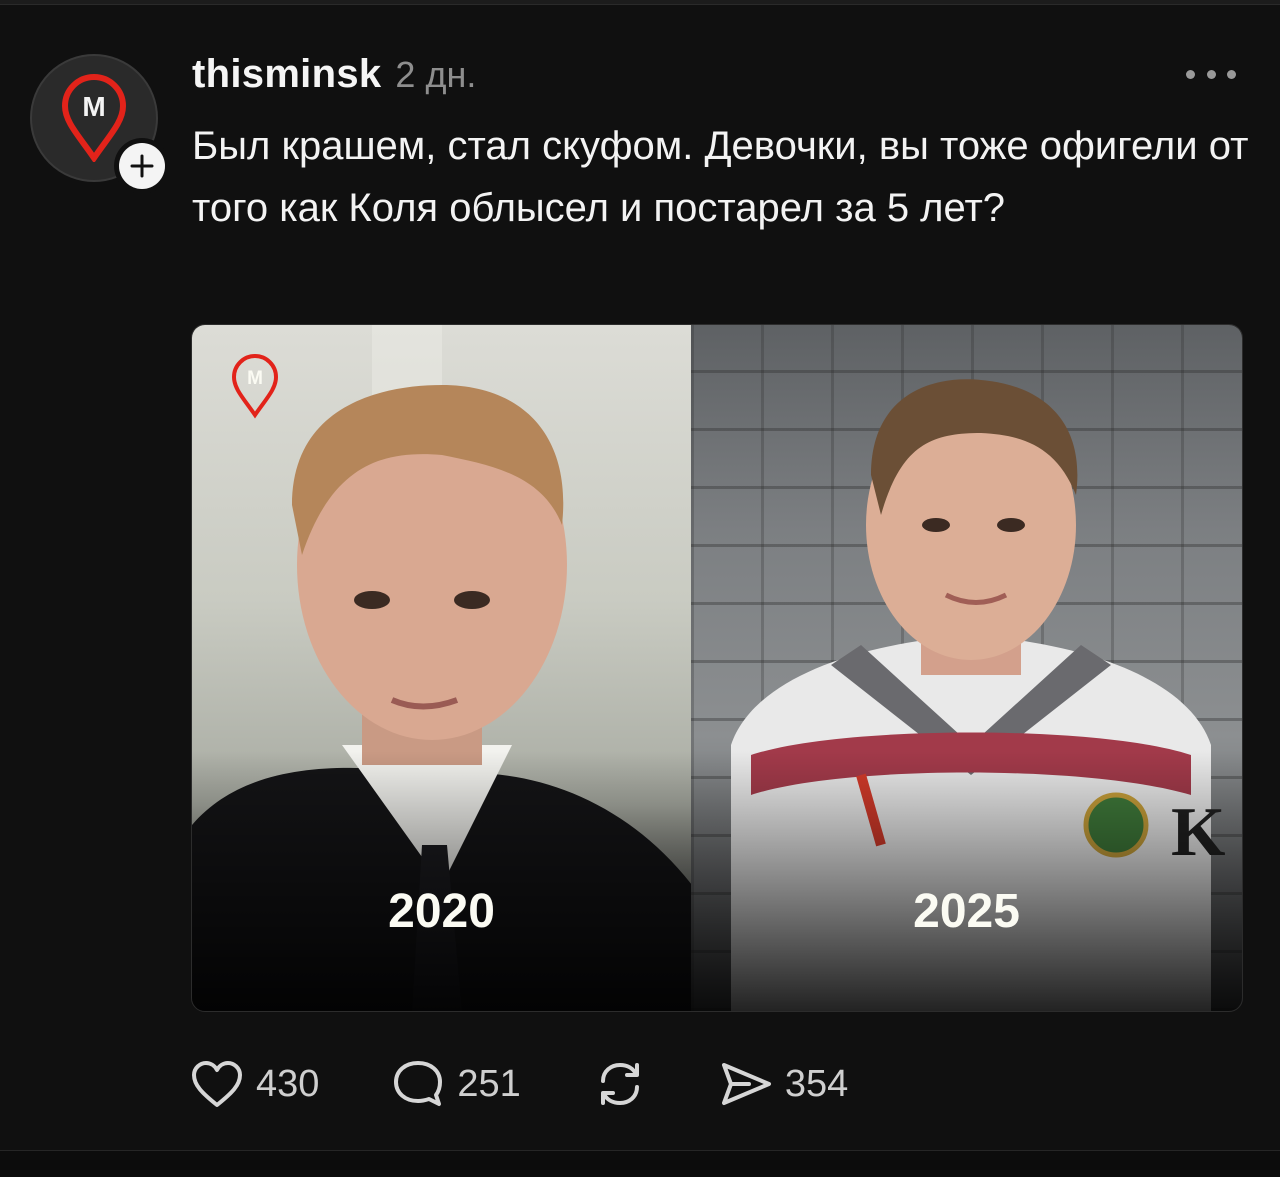  Describe the element at coordinates (254, 1084) in the screenshot. I see `like-button: 430` at that location.